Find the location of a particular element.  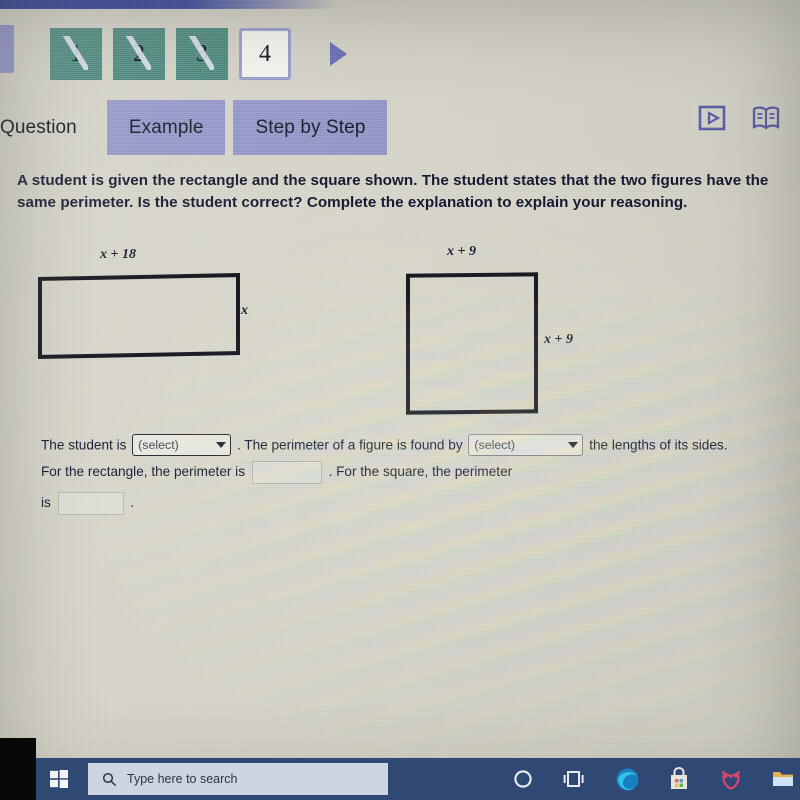

left-panel-fragment is located at coordinates (7, 49).